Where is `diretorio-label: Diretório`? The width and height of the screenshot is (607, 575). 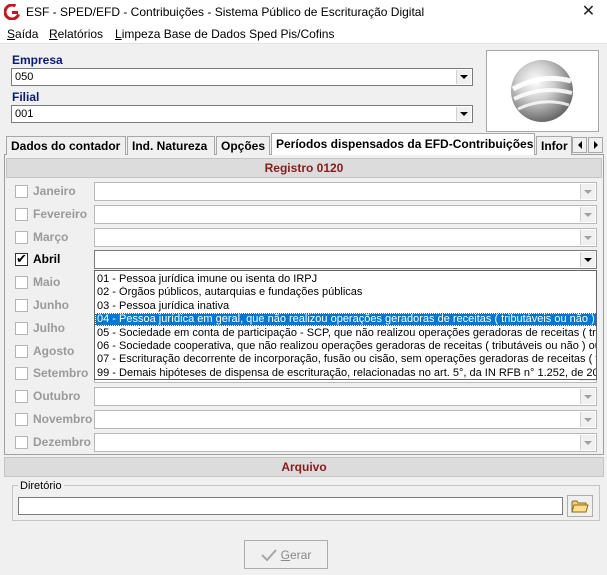 diretorio-label: Diretório is located at coordinates (41, 486).